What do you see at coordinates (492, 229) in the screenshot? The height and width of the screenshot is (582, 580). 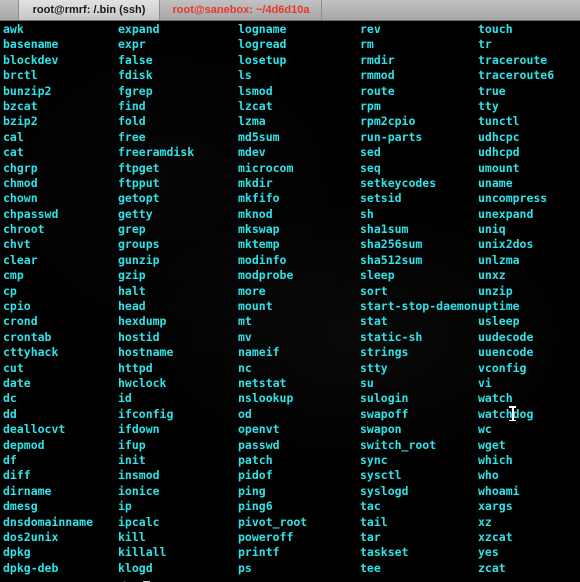 I see `command-item: uniq` at bounding box center [492, 229].